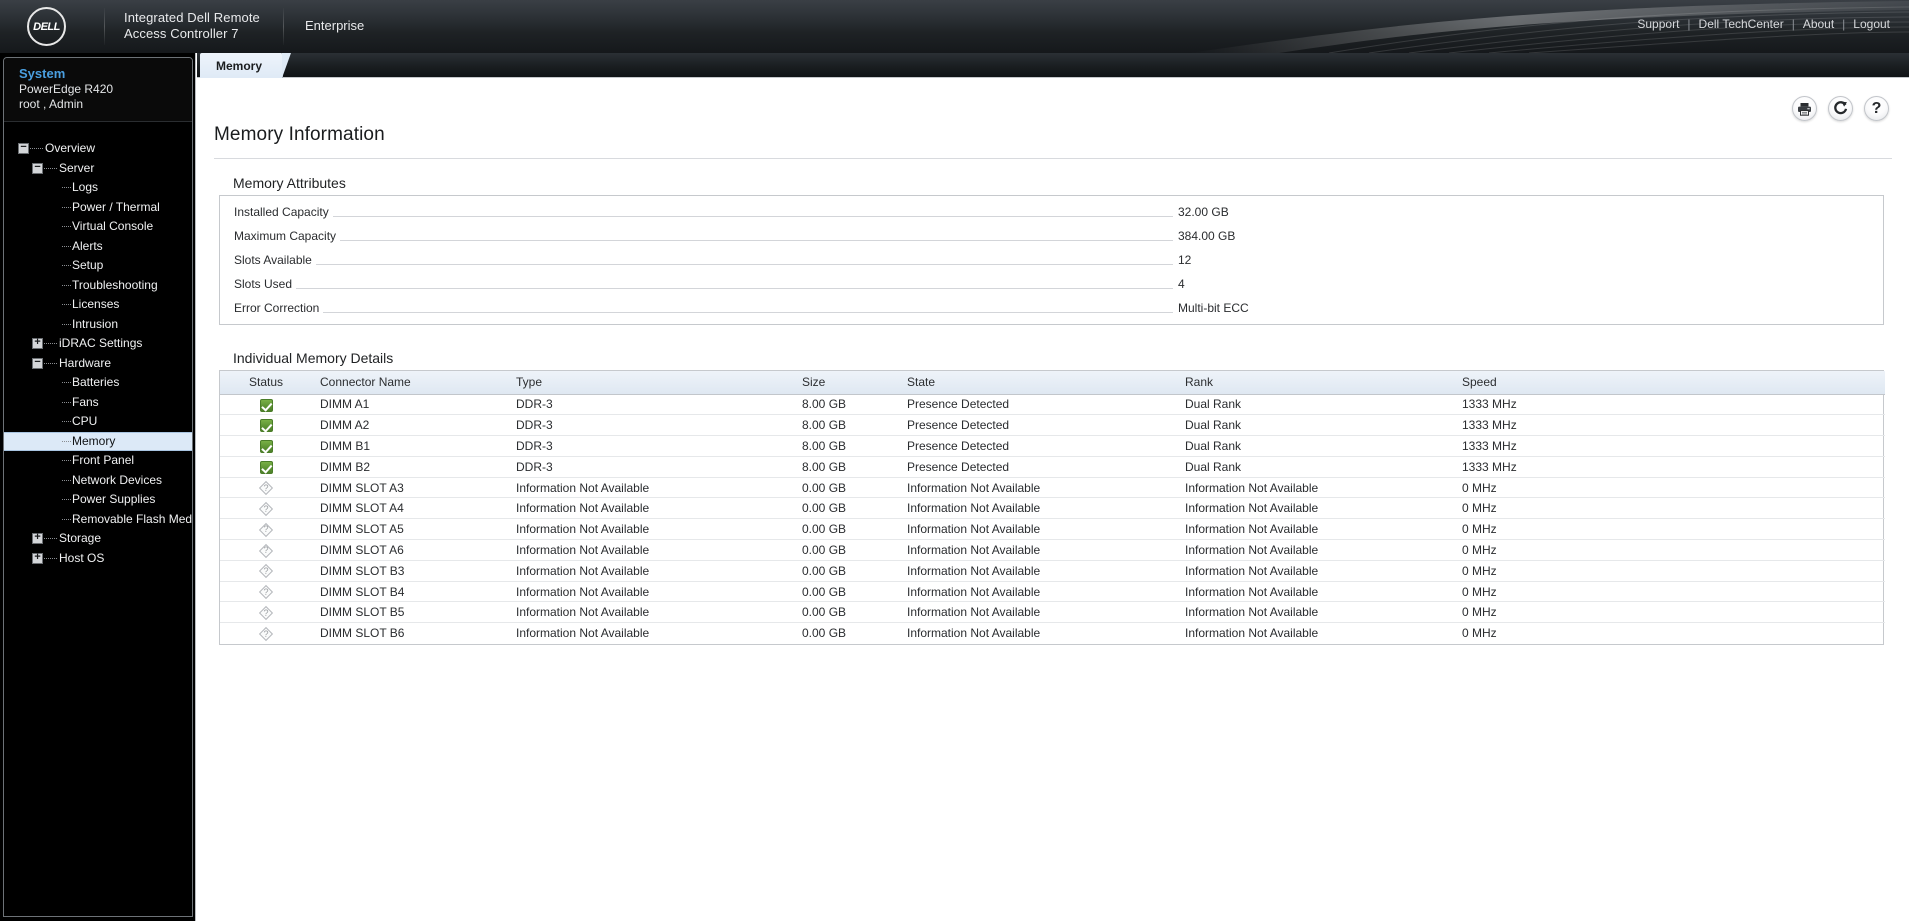  I want to click on attribute-label: Error Correction, so click(279, 308).